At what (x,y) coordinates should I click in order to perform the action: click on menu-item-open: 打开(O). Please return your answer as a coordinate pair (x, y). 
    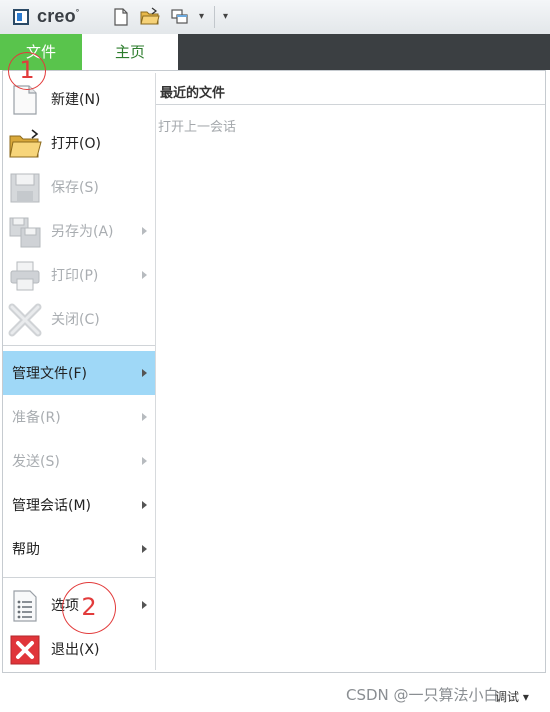
    Looking at the image, I should click on (79, 143).